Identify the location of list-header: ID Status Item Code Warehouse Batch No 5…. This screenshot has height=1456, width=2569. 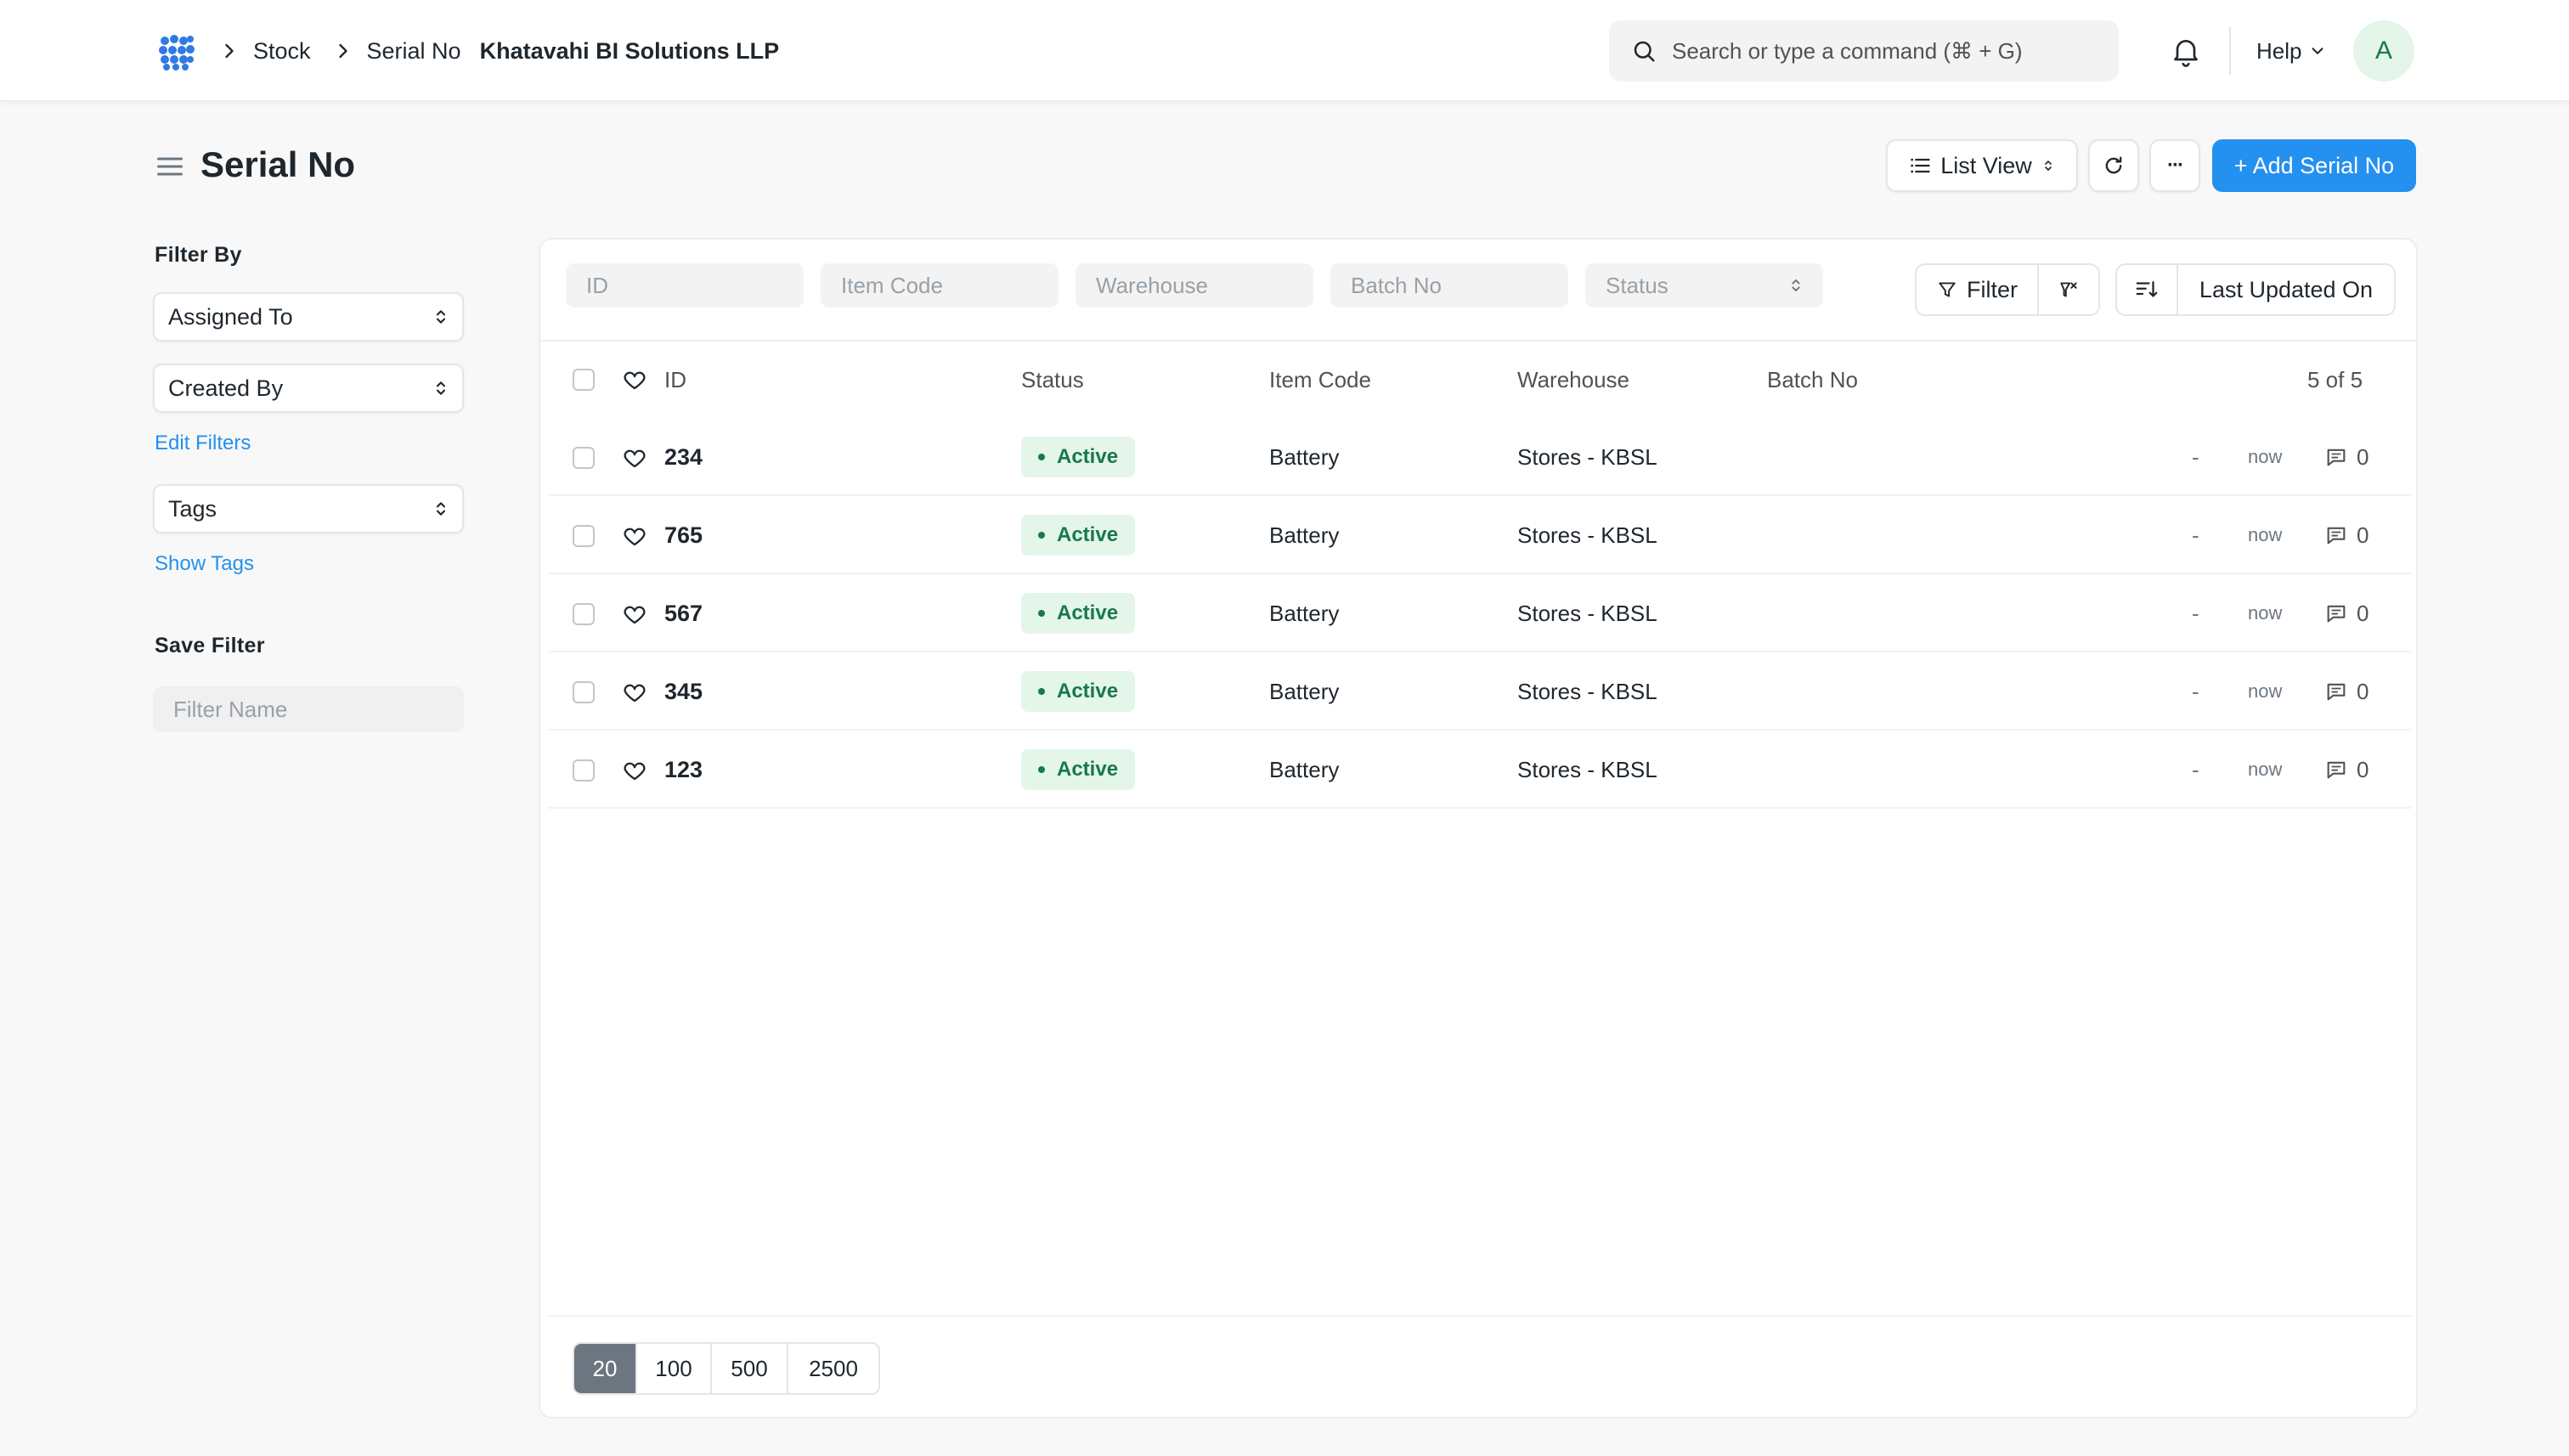
(1478, 379).